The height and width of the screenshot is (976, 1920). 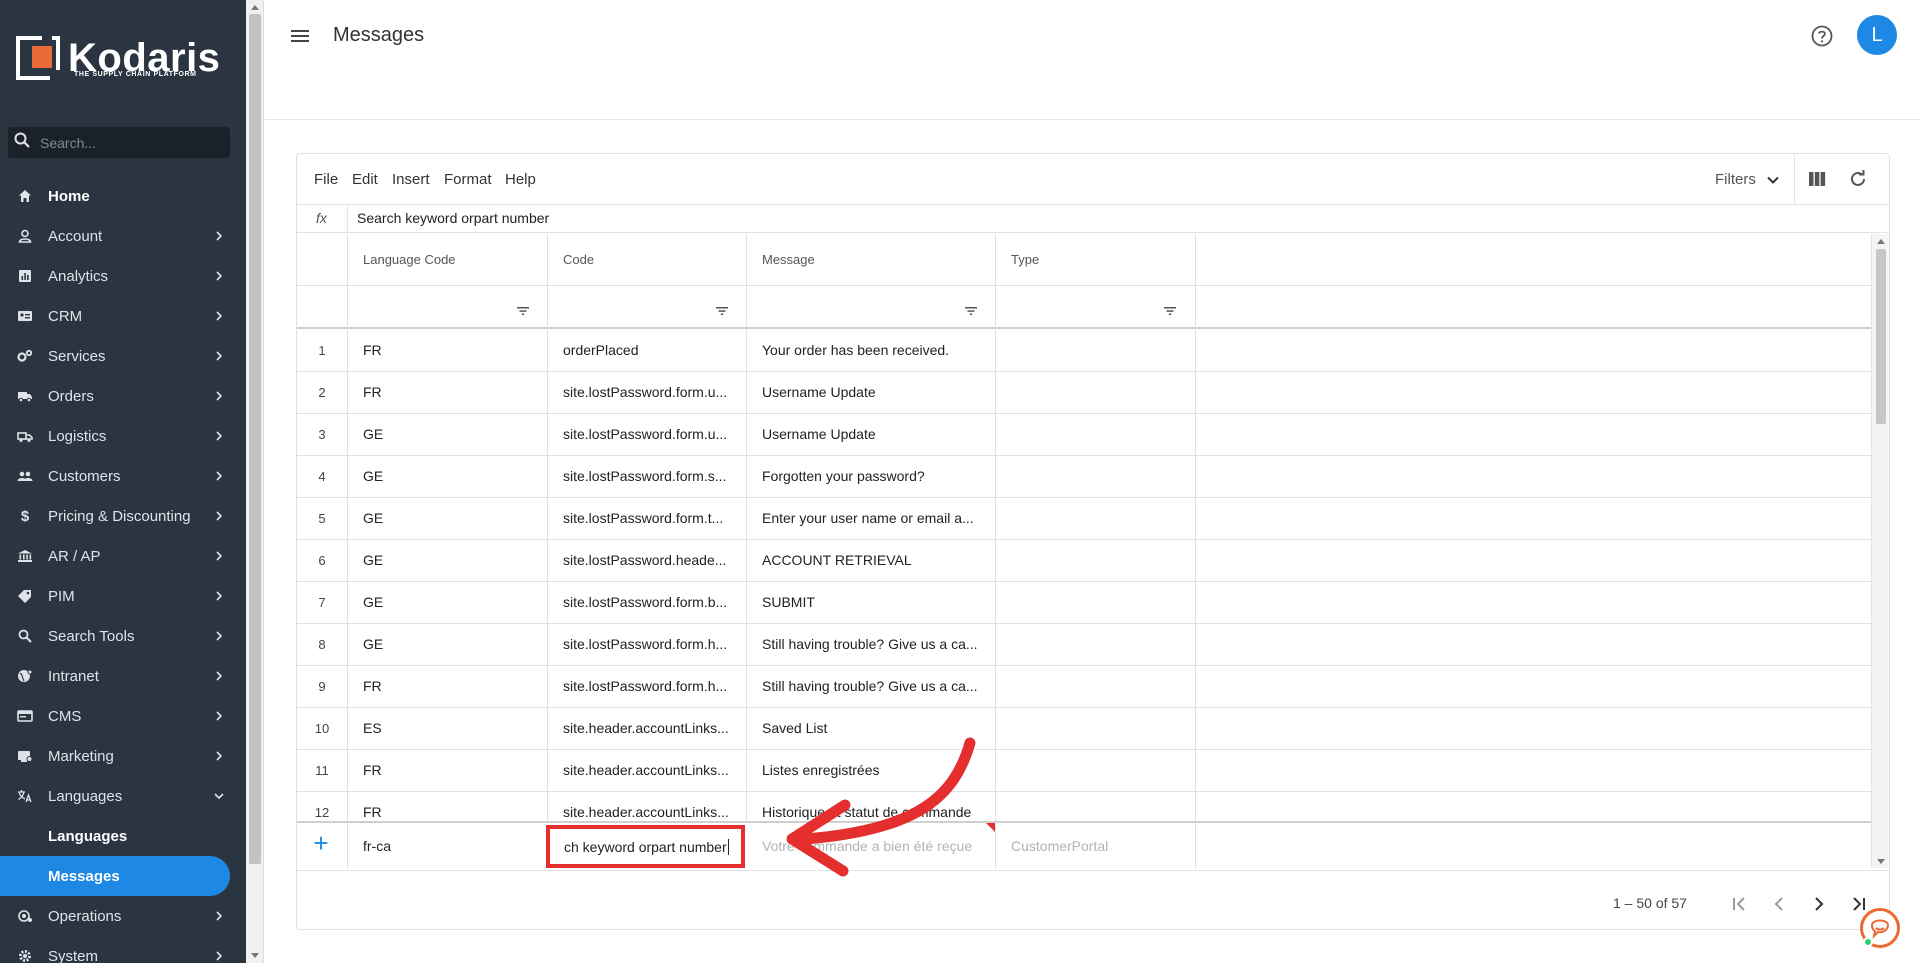 What do you see at coordinates (447, 846) in the screenshot?
I see `new-row-language-code: fr-ca` at bounding box center [447, 846].